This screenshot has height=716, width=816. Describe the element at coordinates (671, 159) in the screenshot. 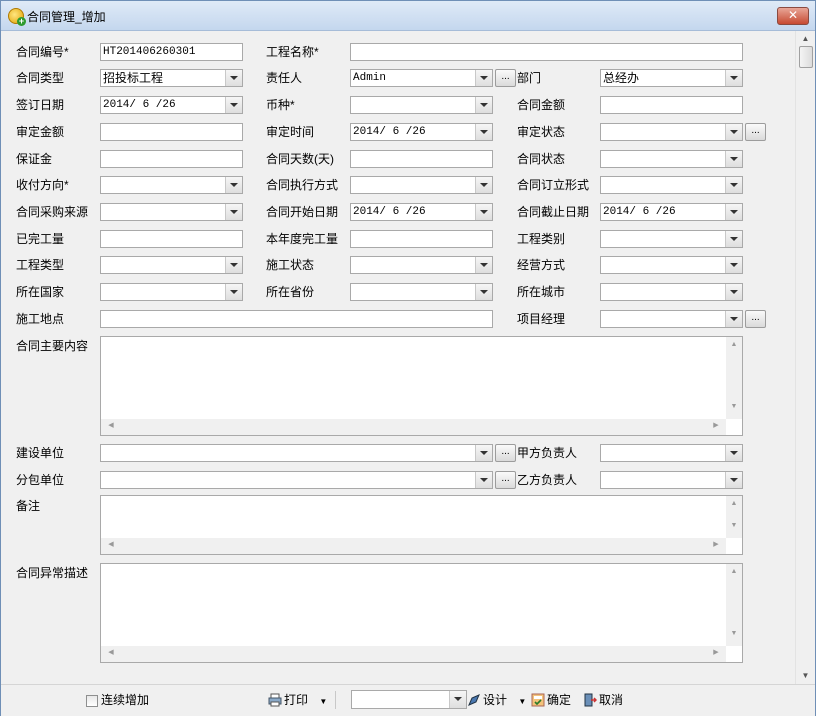

I see `contract-status-select` at that location.